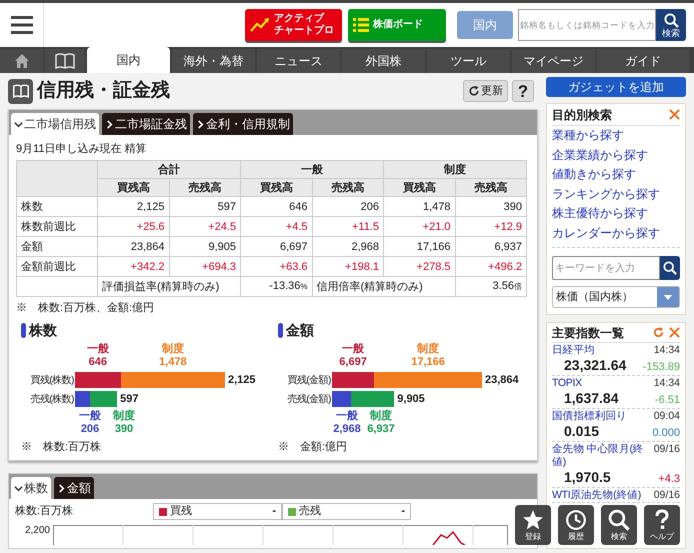 Image resolution: width=694 pixels, height=553 pixels. Describe the element at coordinates (213, 61) in the screenshot. I see `nav-tab: 海外・為替` at that location.